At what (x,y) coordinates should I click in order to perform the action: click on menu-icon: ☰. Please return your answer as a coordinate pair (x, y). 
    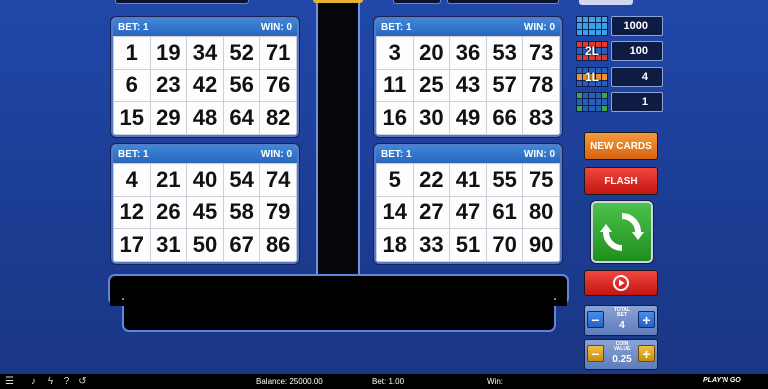
    Looking at the image, I should click on (9, 381).